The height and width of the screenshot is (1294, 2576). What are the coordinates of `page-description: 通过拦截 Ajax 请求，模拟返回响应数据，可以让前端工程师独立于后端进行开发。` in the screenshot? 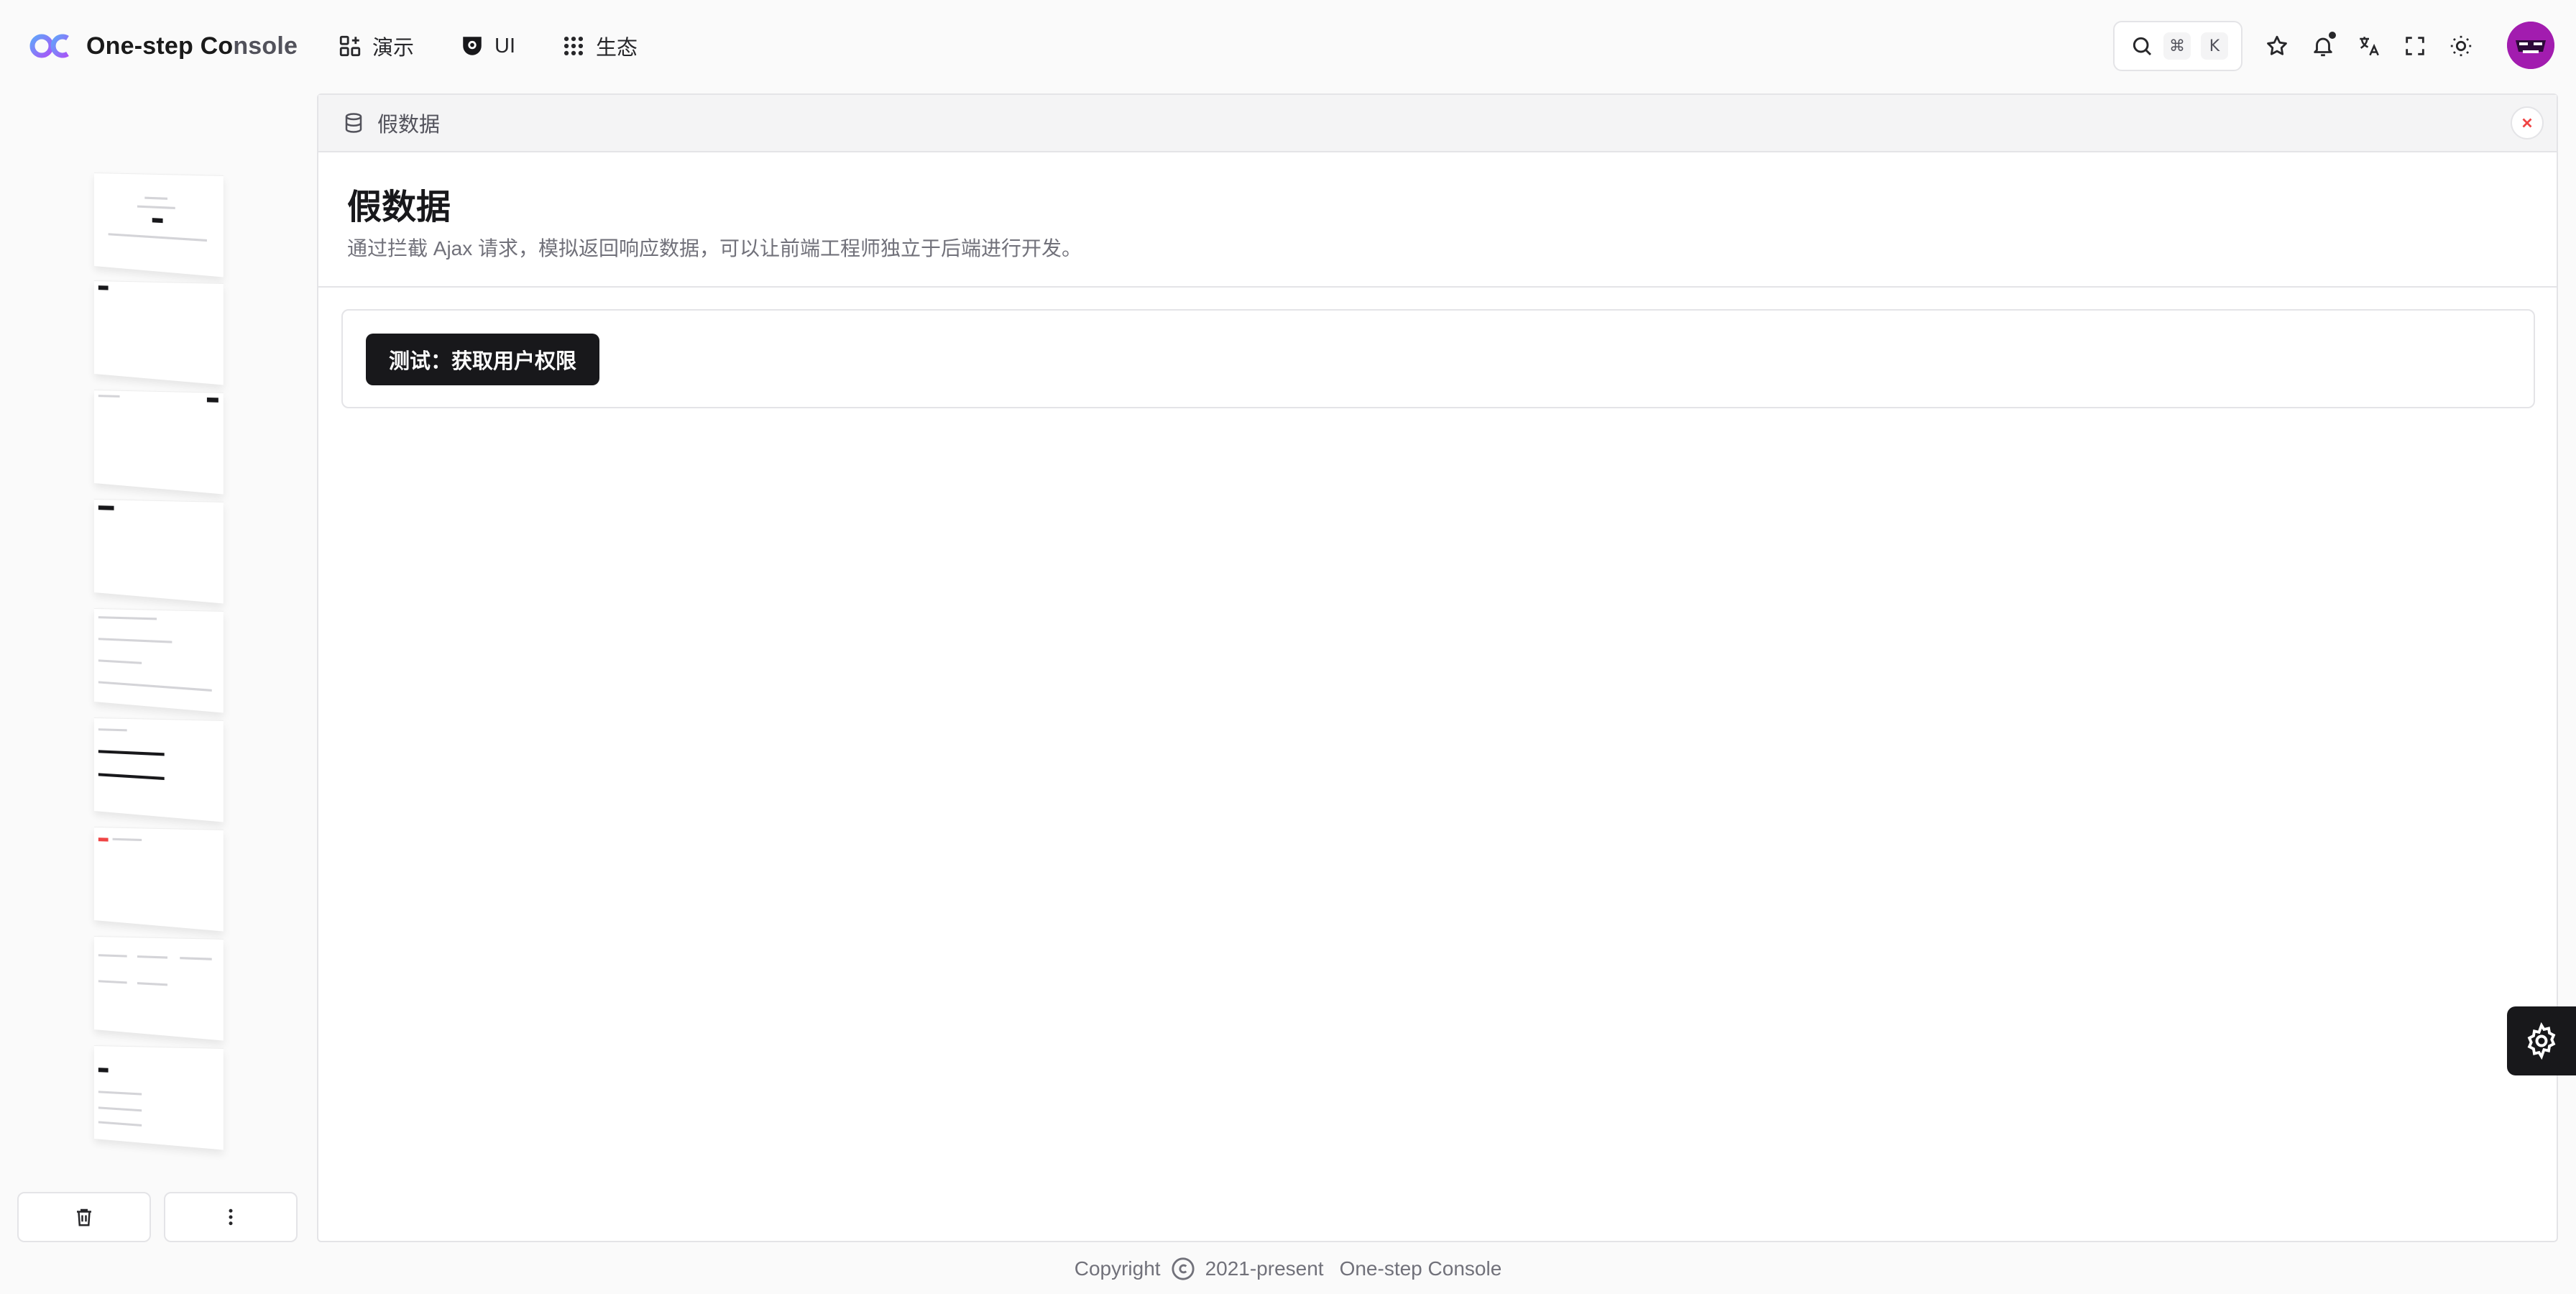 It's located at (714, 247).